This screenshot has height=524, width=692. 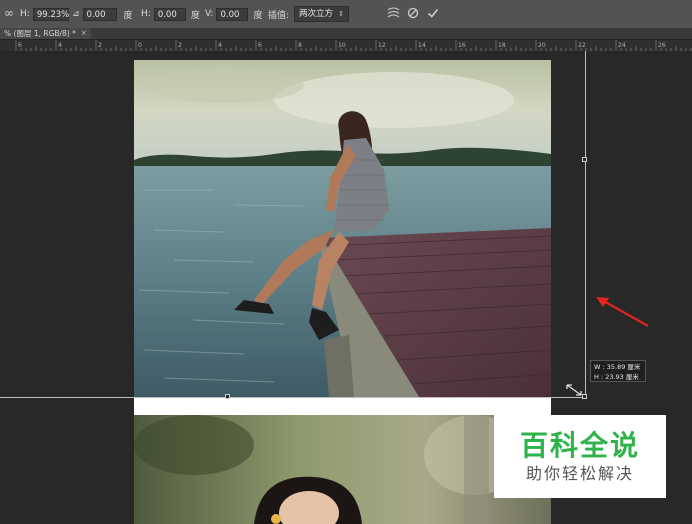 I want to click on document-tab-strip: % (图层 1, RGB/8) * ×, so click(x=346, y=34).